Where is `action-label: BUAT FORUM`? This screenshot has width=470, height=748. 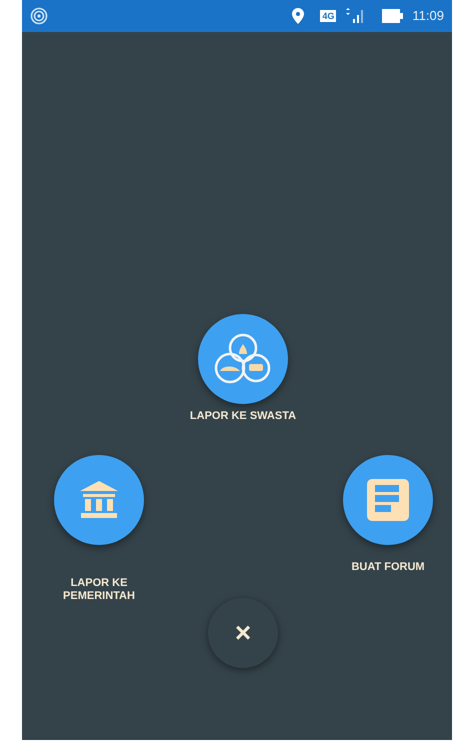 action-label: BUAT FORUM is located at coordinates (388, 567).